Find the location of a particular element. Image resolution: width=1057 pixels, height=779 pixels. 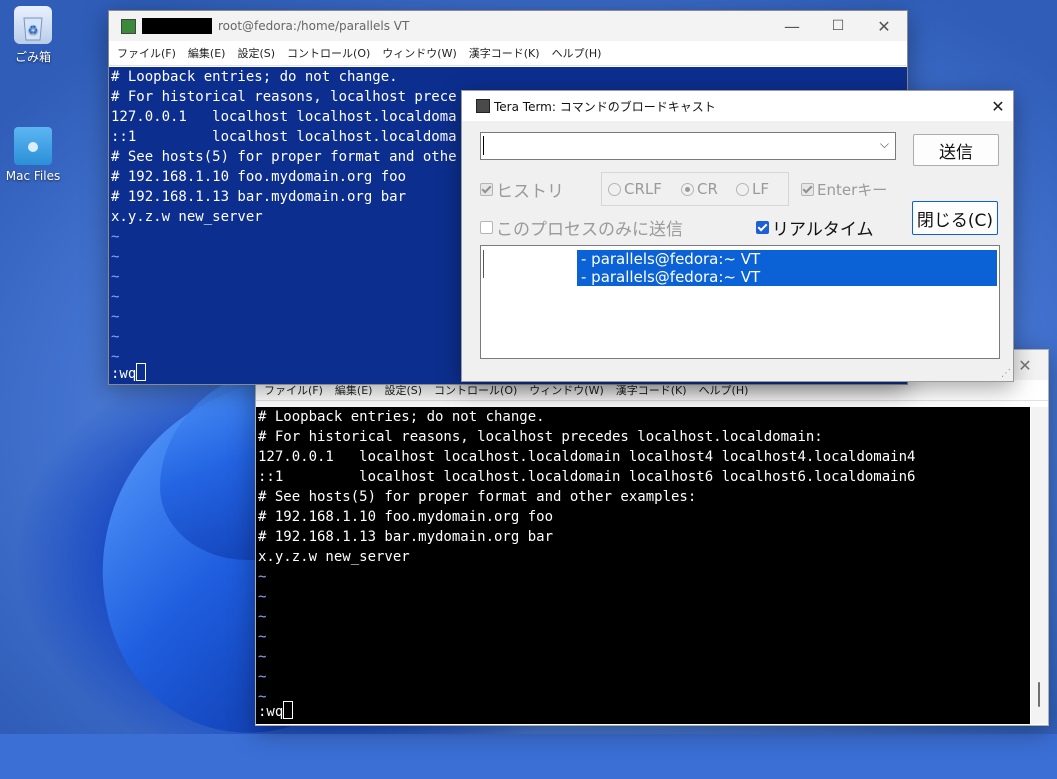

this-process-only-label: このプロセスのみに送信 is located at coordinates (589, 229).